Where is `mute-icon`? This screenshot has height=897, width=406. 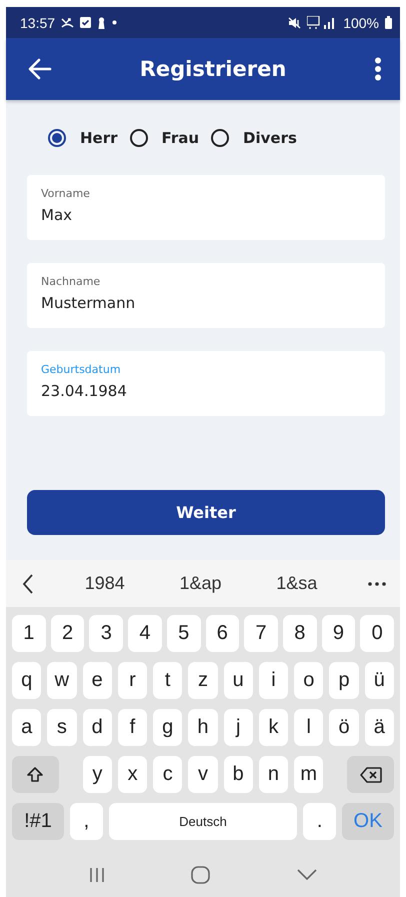 mute-icon is located at coordinates (295, 22).